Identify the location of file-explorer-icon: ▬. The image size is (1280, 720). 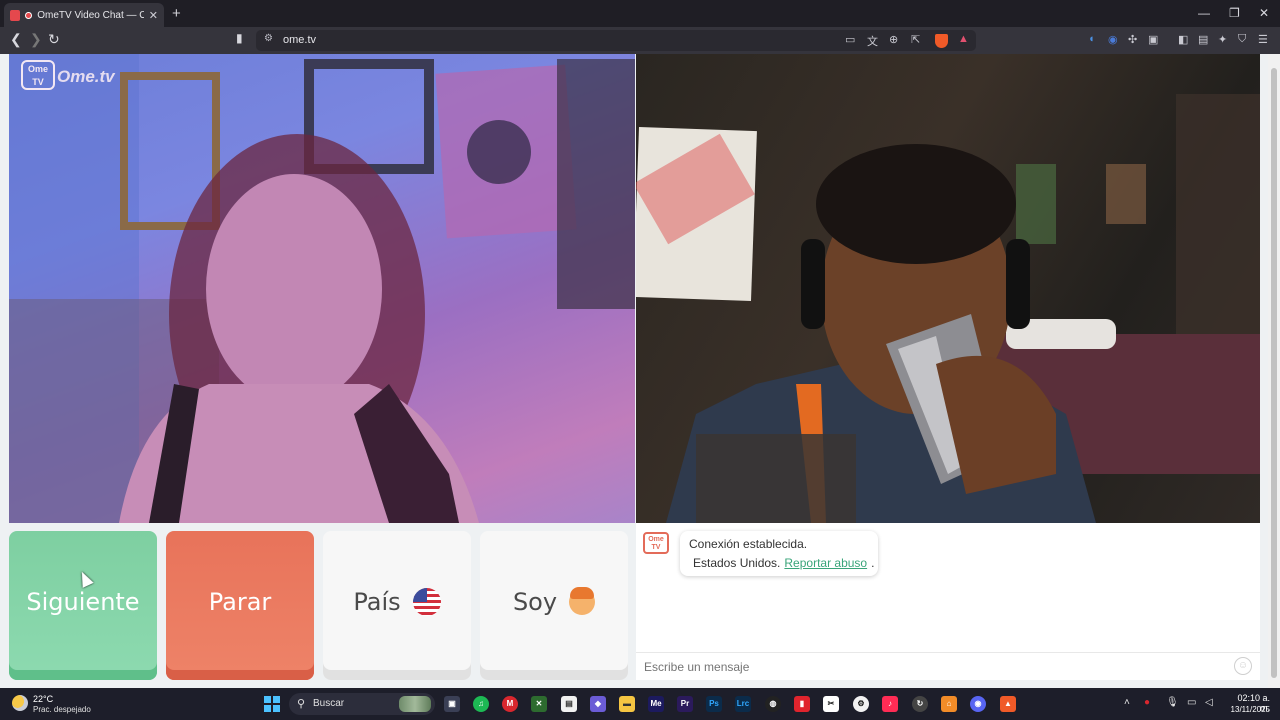
(627, 704).